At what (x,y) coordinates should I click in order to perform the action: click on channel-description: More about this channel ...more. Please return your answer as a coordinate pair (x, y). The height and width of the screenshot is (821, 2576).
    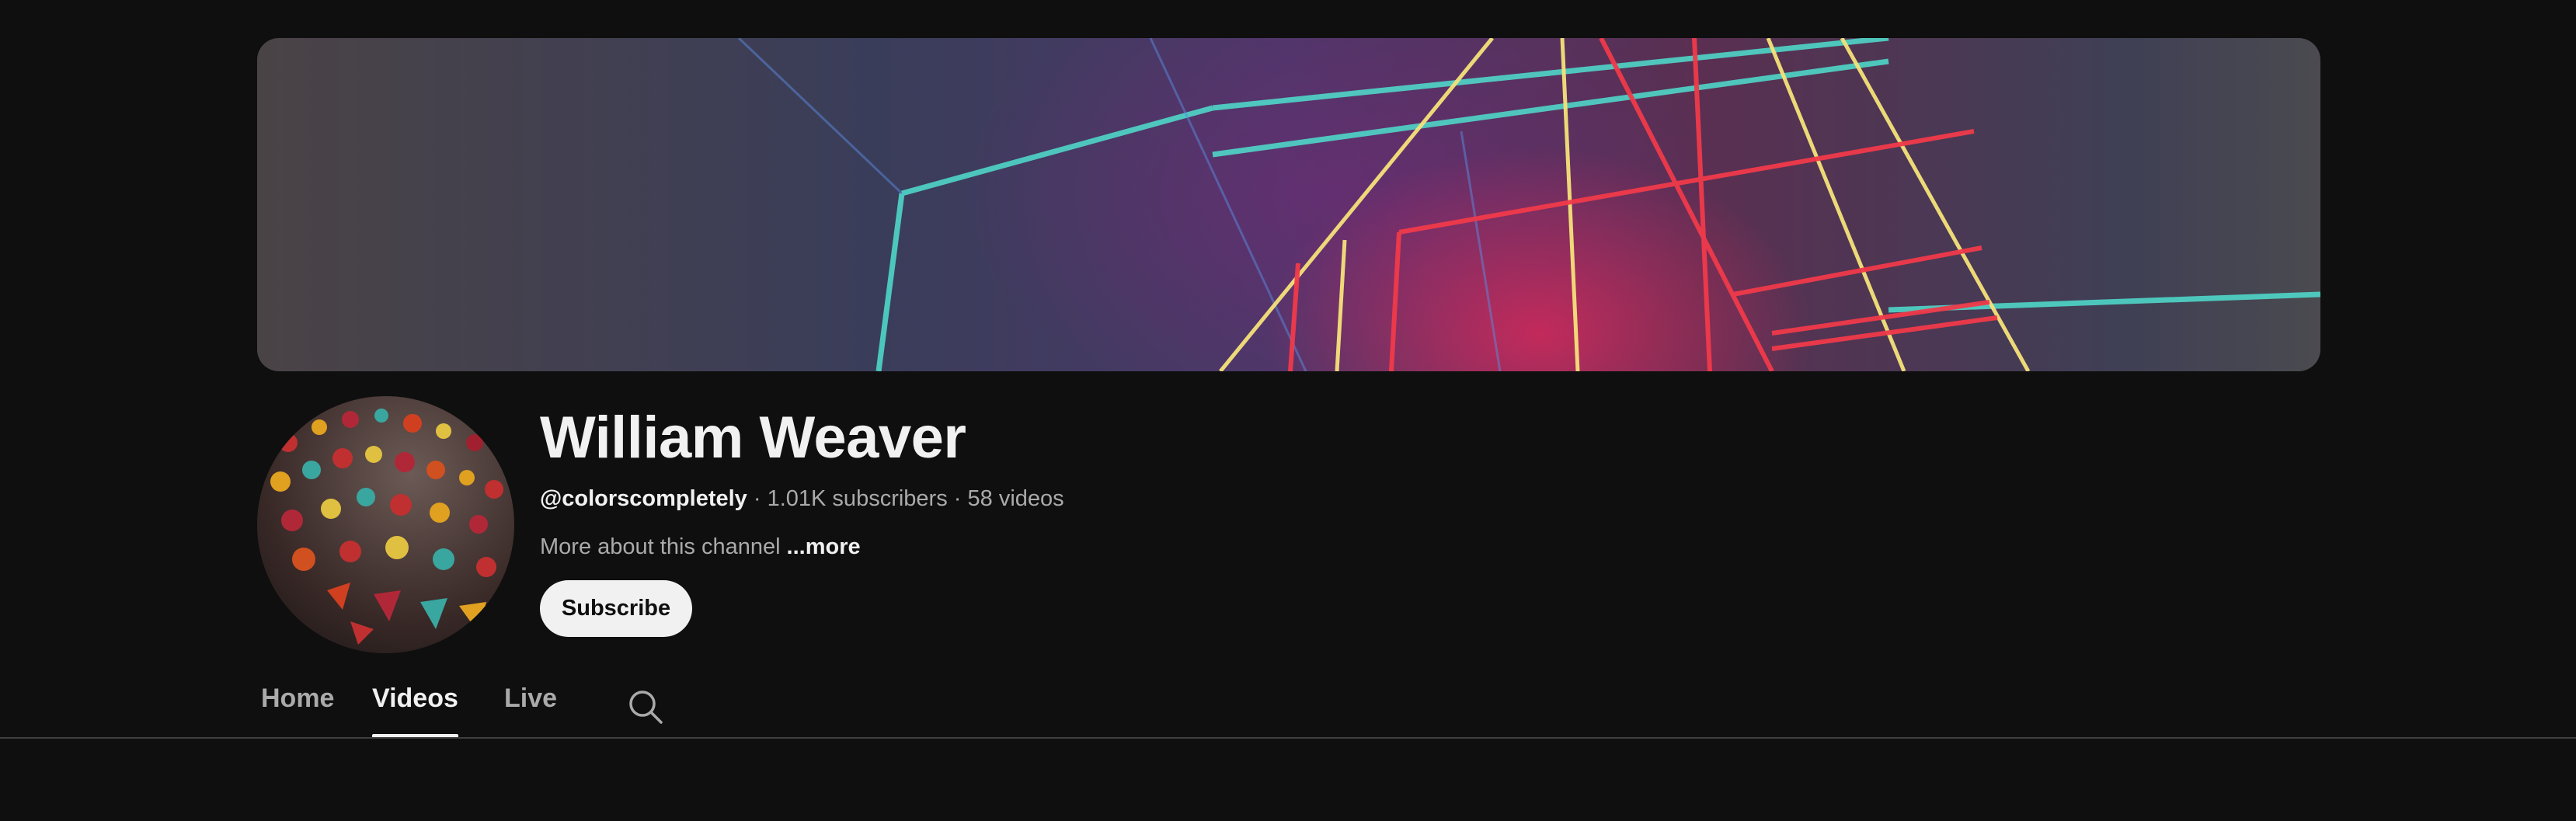
    Looking at the image, I should click on (701, 547).